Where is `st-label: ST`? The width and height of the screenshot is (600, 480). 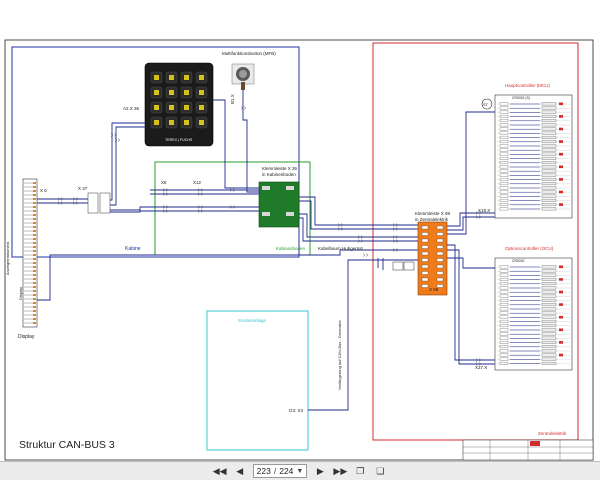 st-label: ST is located at coordinates (486, 104).